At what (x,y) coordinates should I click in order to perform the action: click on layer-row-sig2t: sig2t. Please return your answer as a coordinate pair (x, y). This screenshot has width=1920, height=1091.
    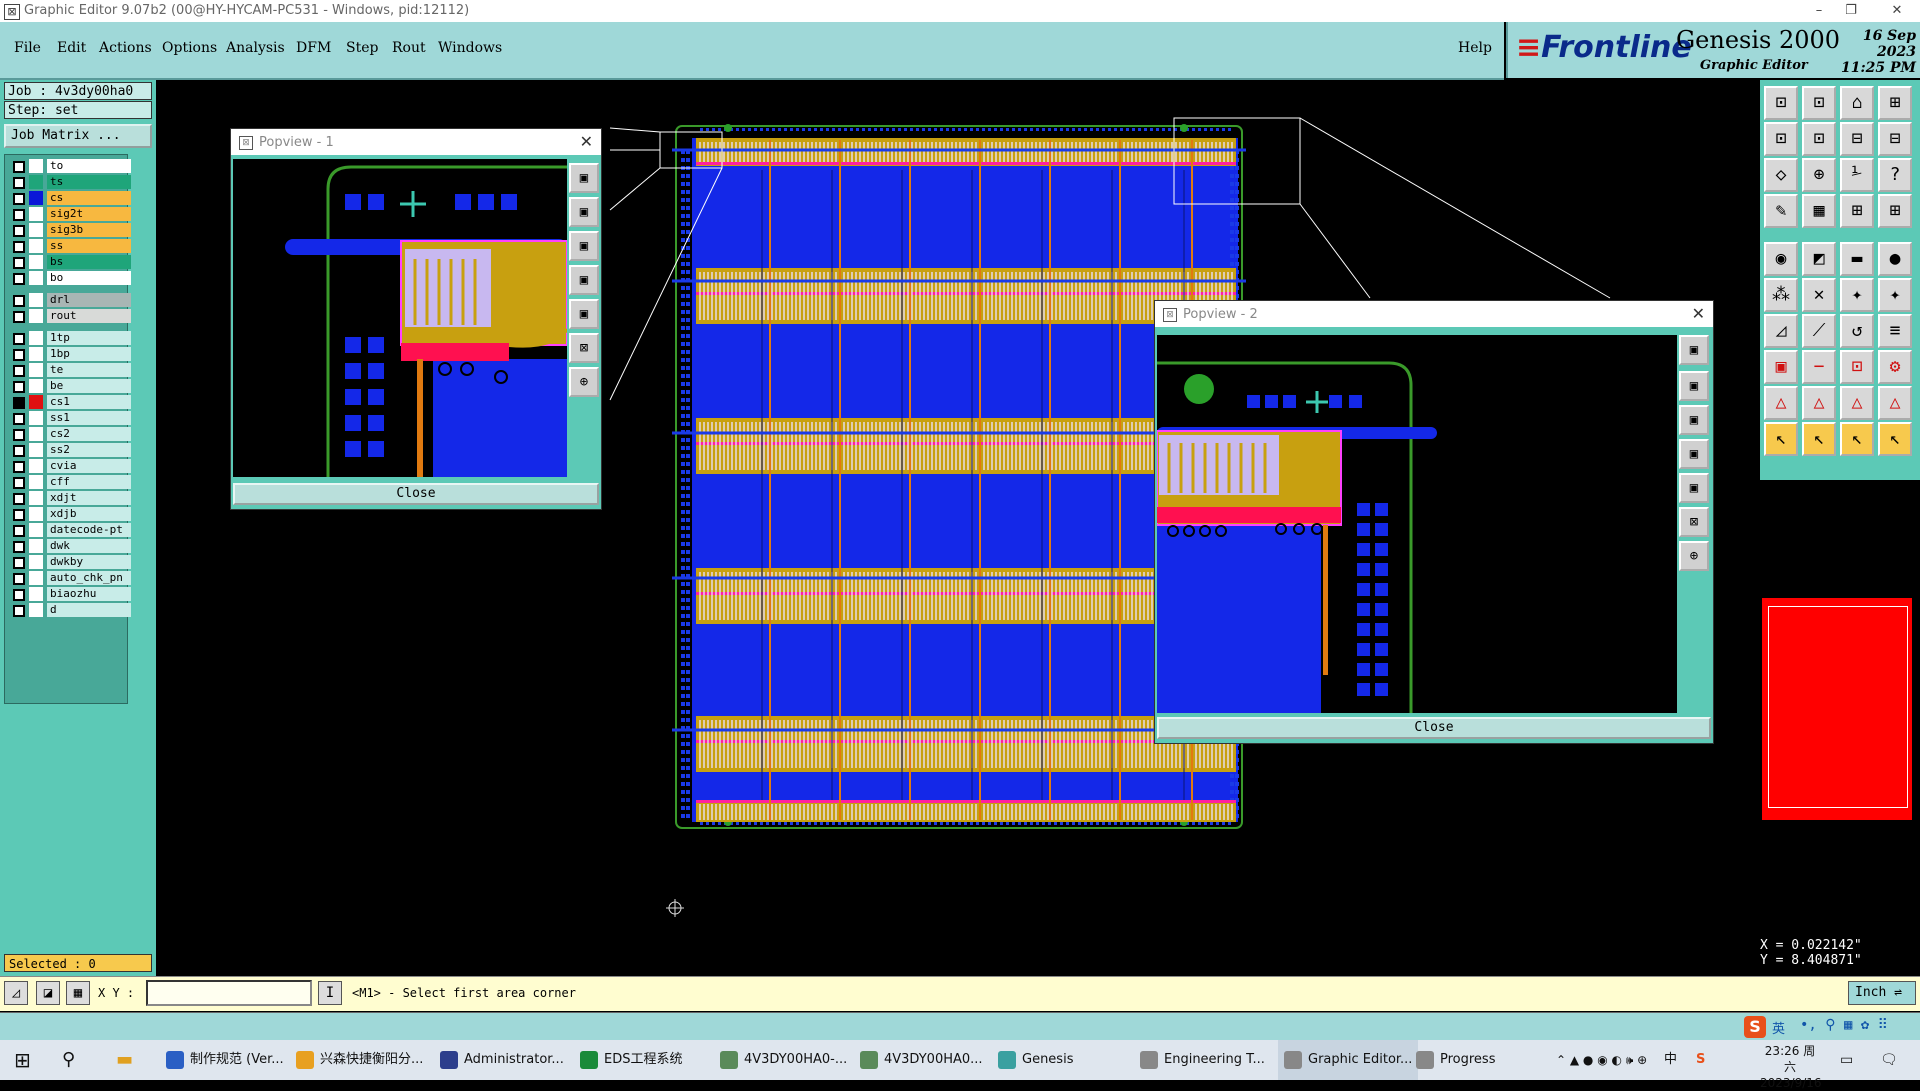
    Looking at the image, I should click on (70, 214).